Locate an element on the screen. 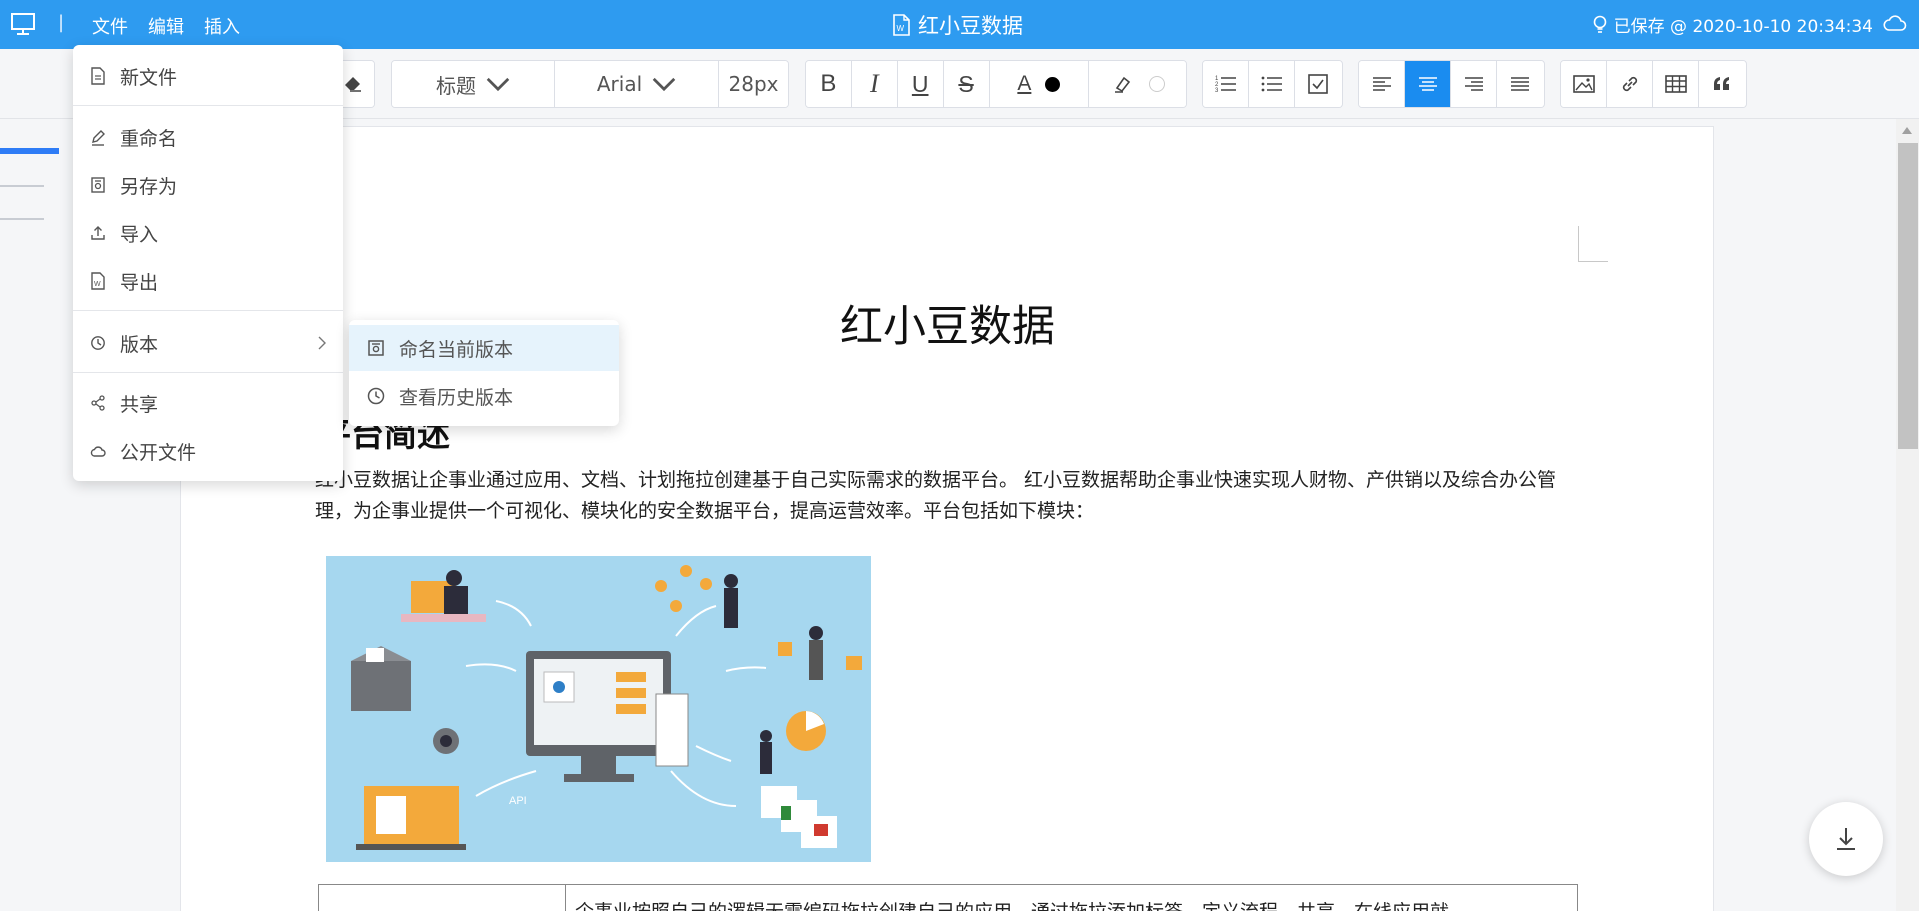 The width and height of the screenshot is (1919, 911). document-title: W 红小豆数据 is located at coordinates (957, 25).